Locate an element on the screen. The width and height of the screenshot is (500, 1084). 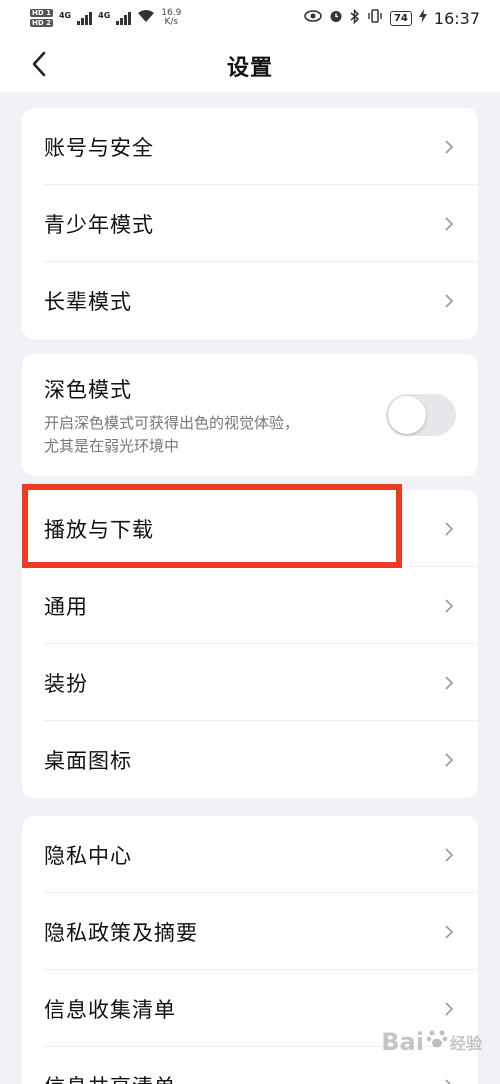
dark-mode-description: 开启深色模式可获得出色的视觉体验， 尤其是在弱光环境中 is located at coordinates (204, 435).